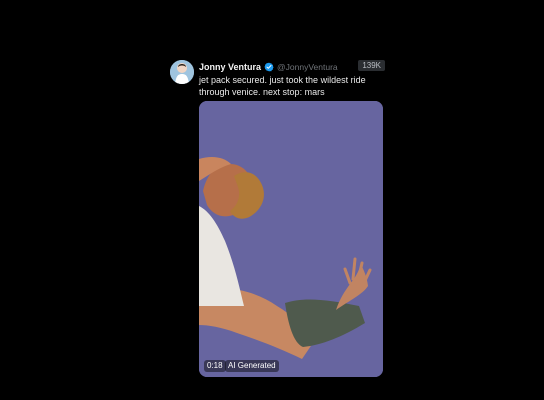 This screenshot has width=544, height=400. What do you see at coordinates (230, 67) in the screenshot?
I see `display-name: Jonny Ventura` at bounding box center [230, 67].